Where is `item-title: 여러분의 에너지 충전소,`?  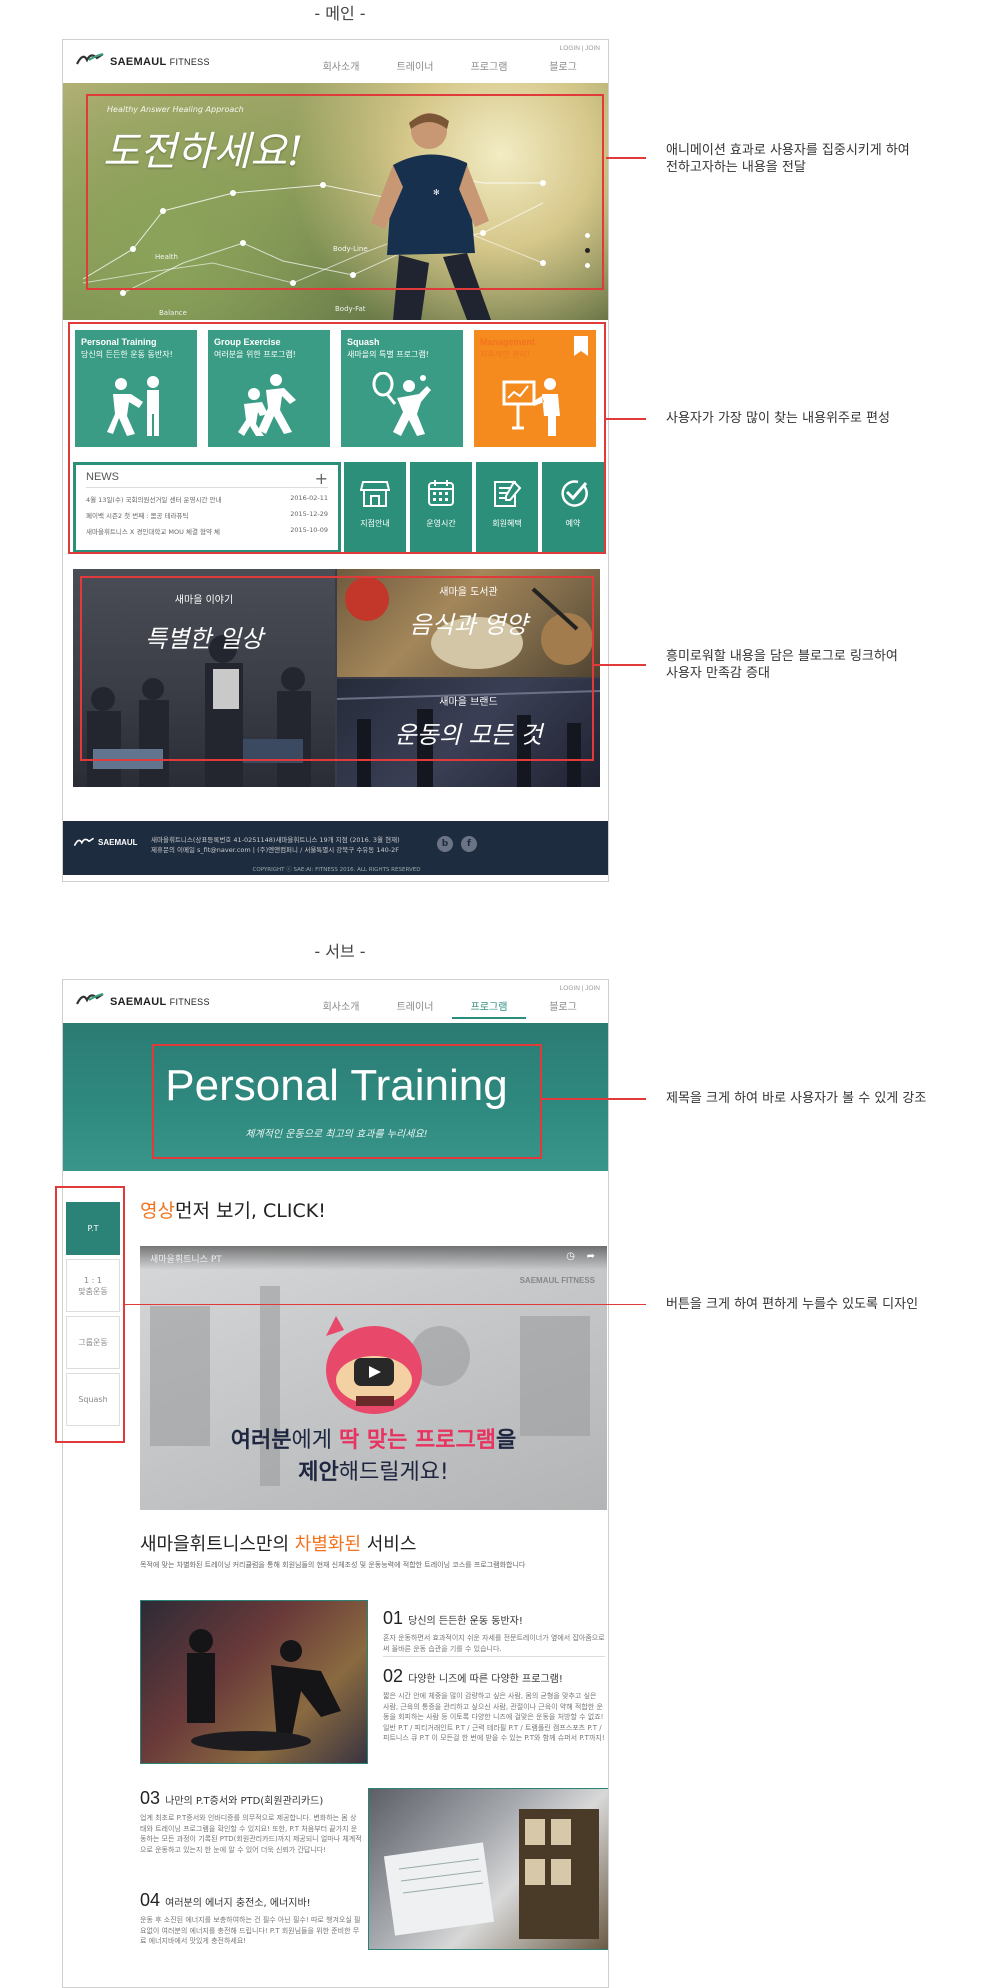
item-title: 여러분의 에너지 충전소, is located at coordinates (217, 1903).